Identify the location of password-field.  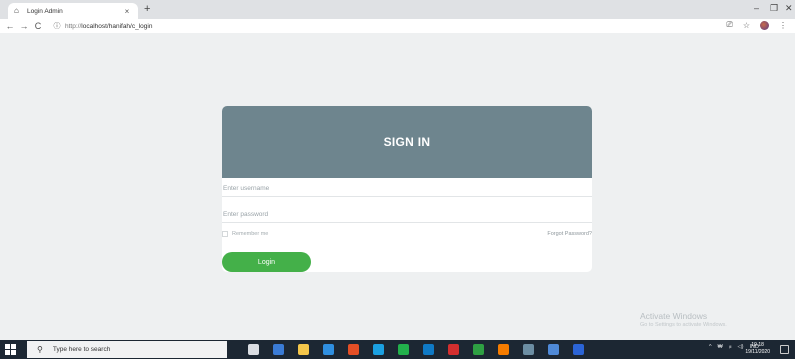
(407, 214).